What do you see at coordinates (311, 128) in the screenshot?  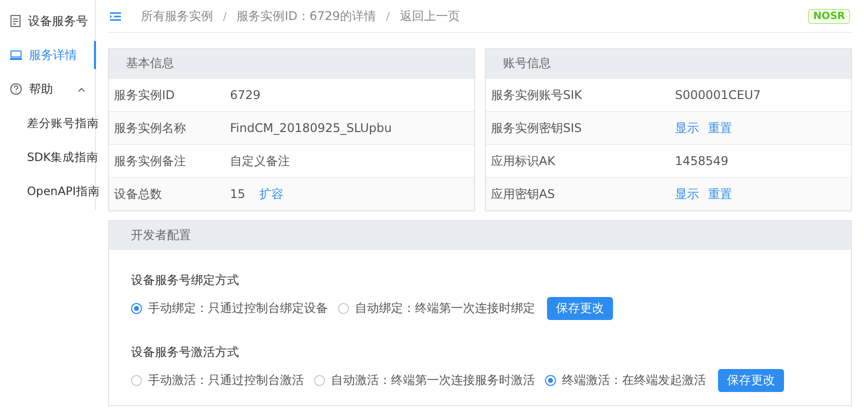 I see `field-value: FindCM_20180925_SLUpbu` at bounding box center [311, 128].